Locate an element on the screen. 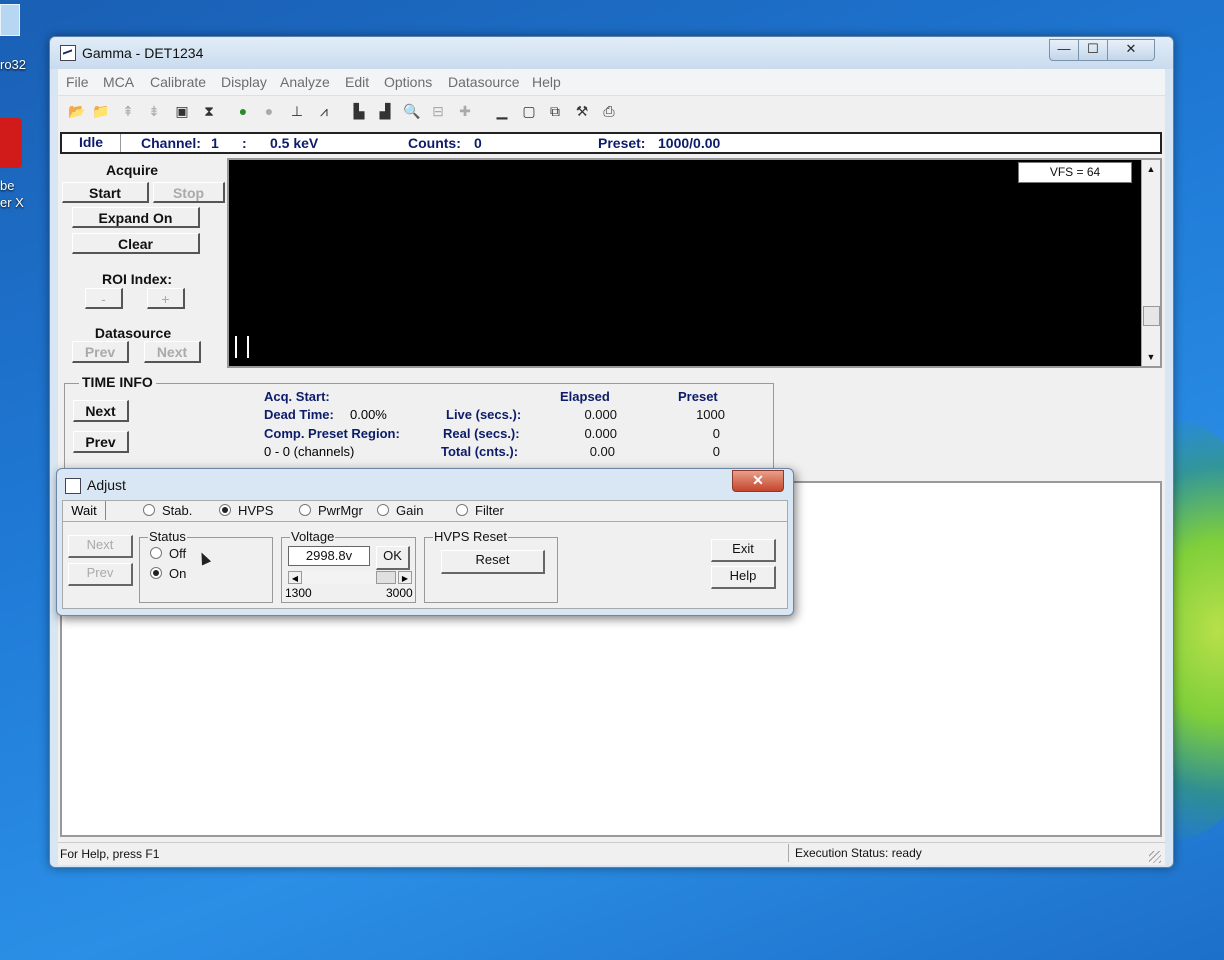  radio-filter: Filter is located at coordinates (480, 510).